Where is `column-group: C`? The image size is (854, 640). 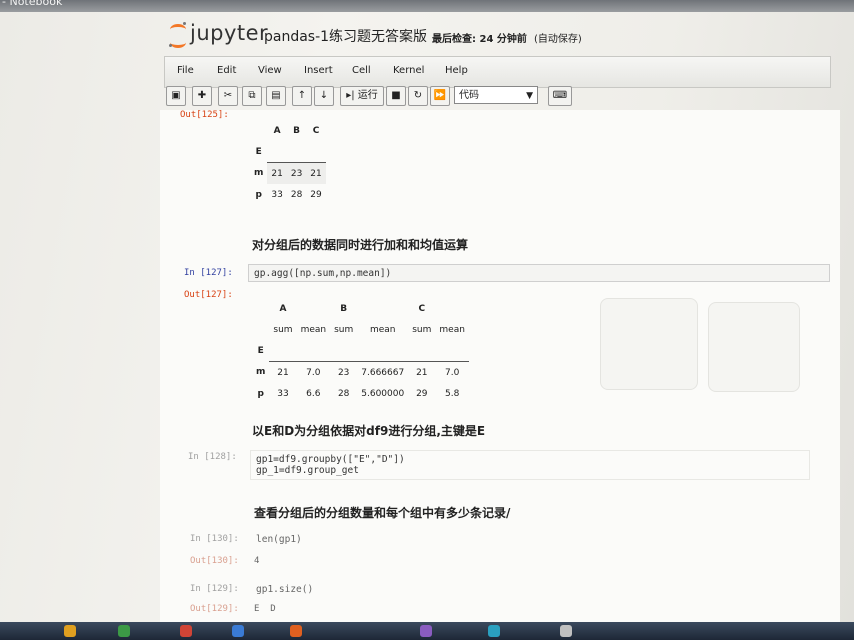
column-group: C is located at coordinates (422, 308).